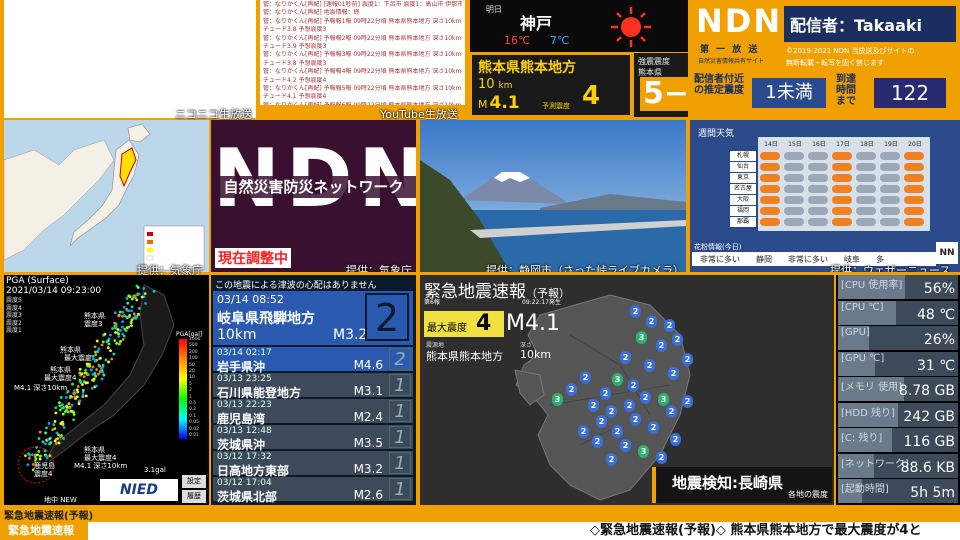  What do you see at coordinates (536, 23) in the screenshot?
I see `weather-city: 神戸` at bounding box center [536, 23].